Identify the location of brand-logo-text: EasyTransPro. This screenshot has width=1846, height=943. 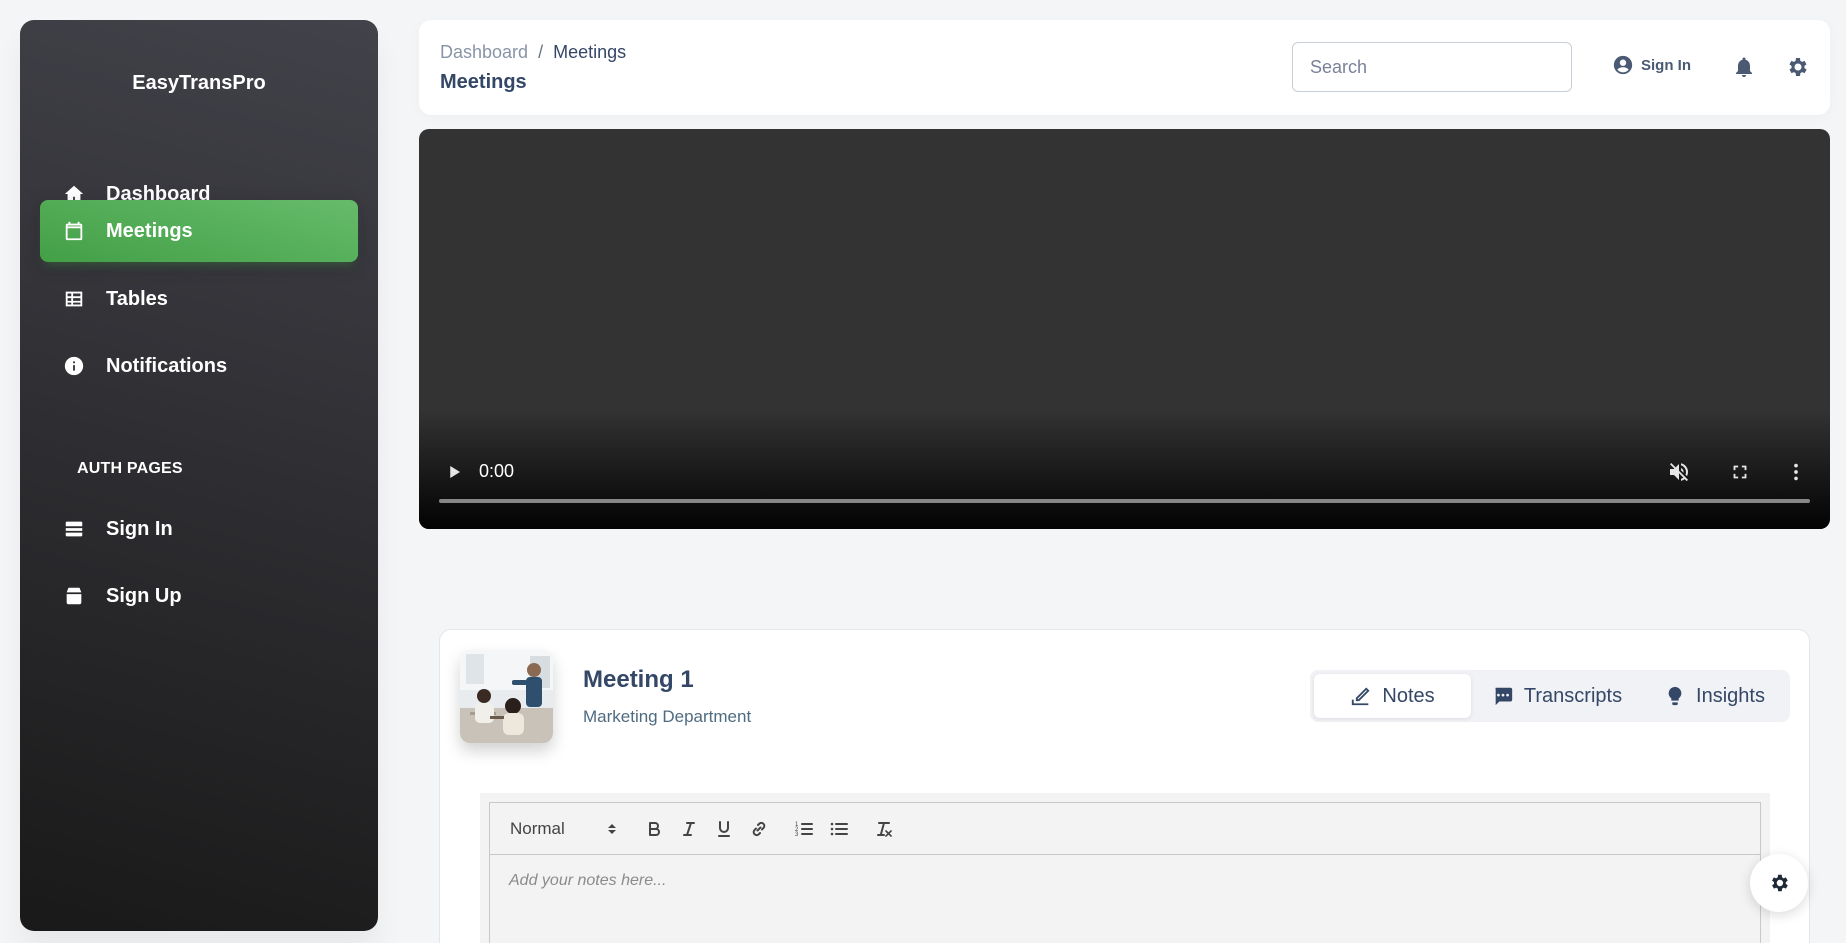
(199, 83).